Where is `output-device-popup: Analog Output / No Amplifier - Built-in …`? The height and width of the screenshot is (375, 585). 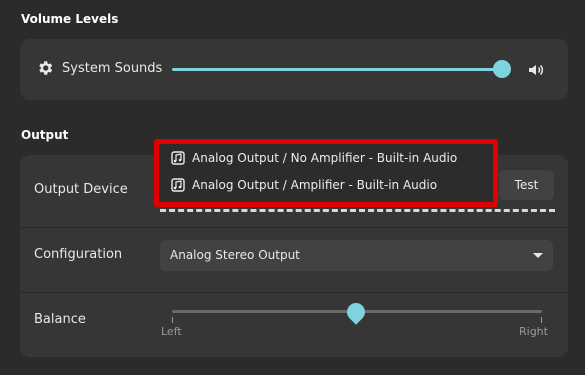 output-device-popup: Analog Output / No Amplifier - Built-in … is located at coordinates (326, 172).